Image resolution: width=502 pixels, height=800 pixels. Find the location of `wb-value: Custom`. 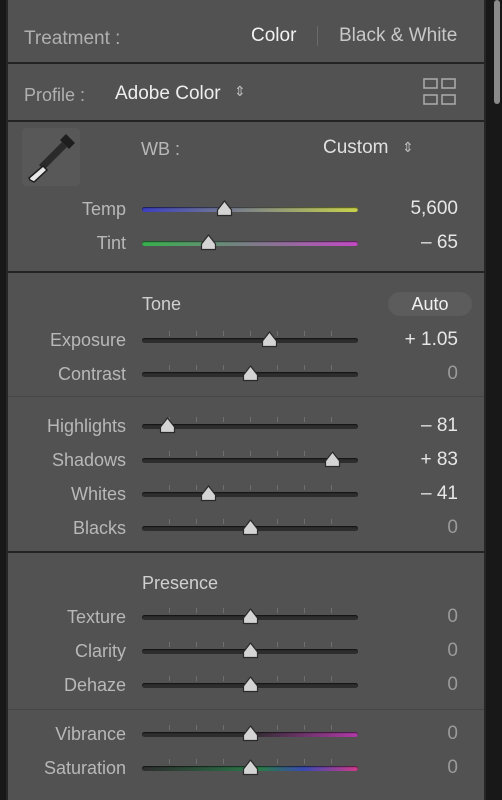

wb-value: Custom is located at coordinates (355, 147).